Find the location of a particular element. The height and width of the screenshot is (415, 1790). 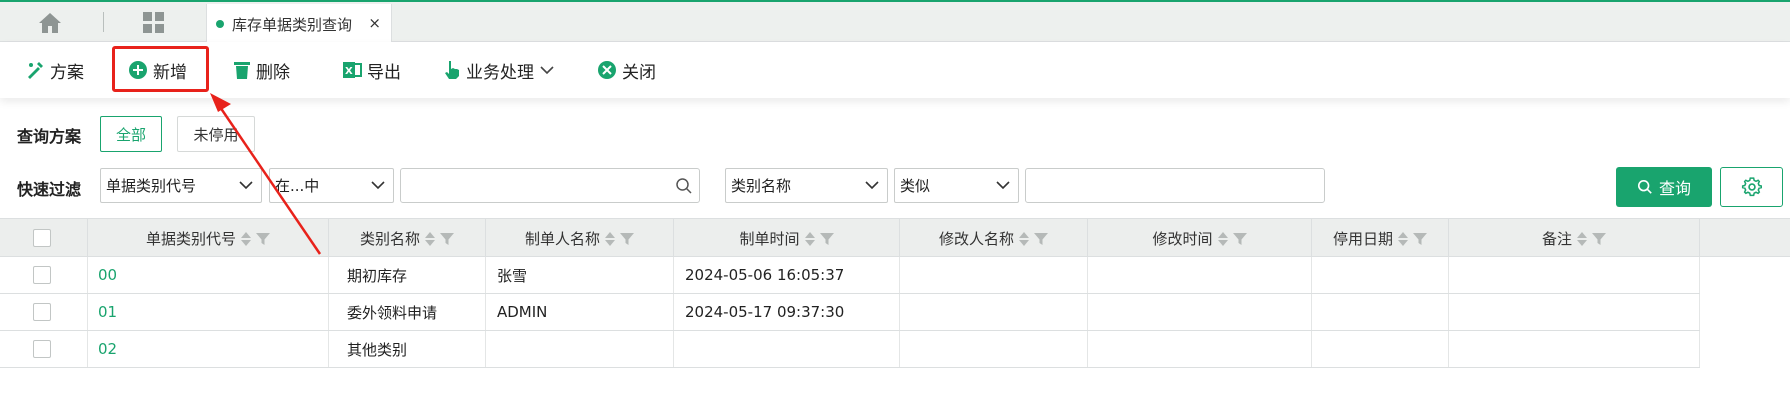

column-header-disabled-date: 停用日期 is located at coordinates (1380, 238).